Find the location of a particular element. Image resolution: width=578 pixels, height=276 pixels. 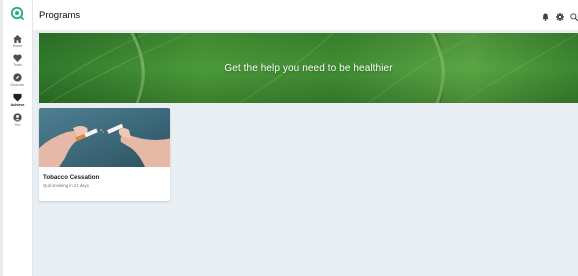

bell-icon is located at coordinates (545, 17).